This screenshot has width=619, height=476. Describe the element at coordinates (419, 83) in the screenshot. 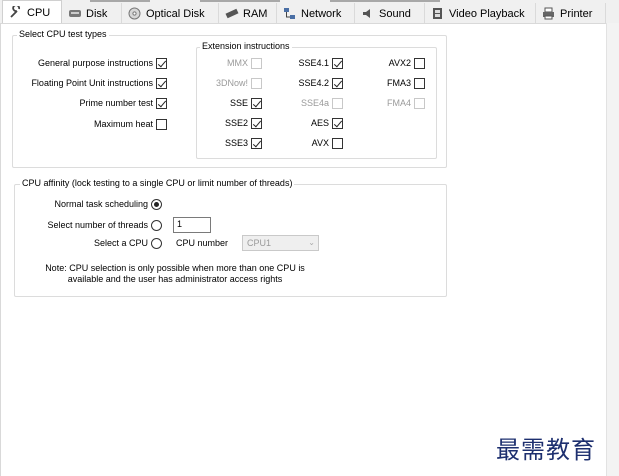

I see `fma3-checkbox` at that location.